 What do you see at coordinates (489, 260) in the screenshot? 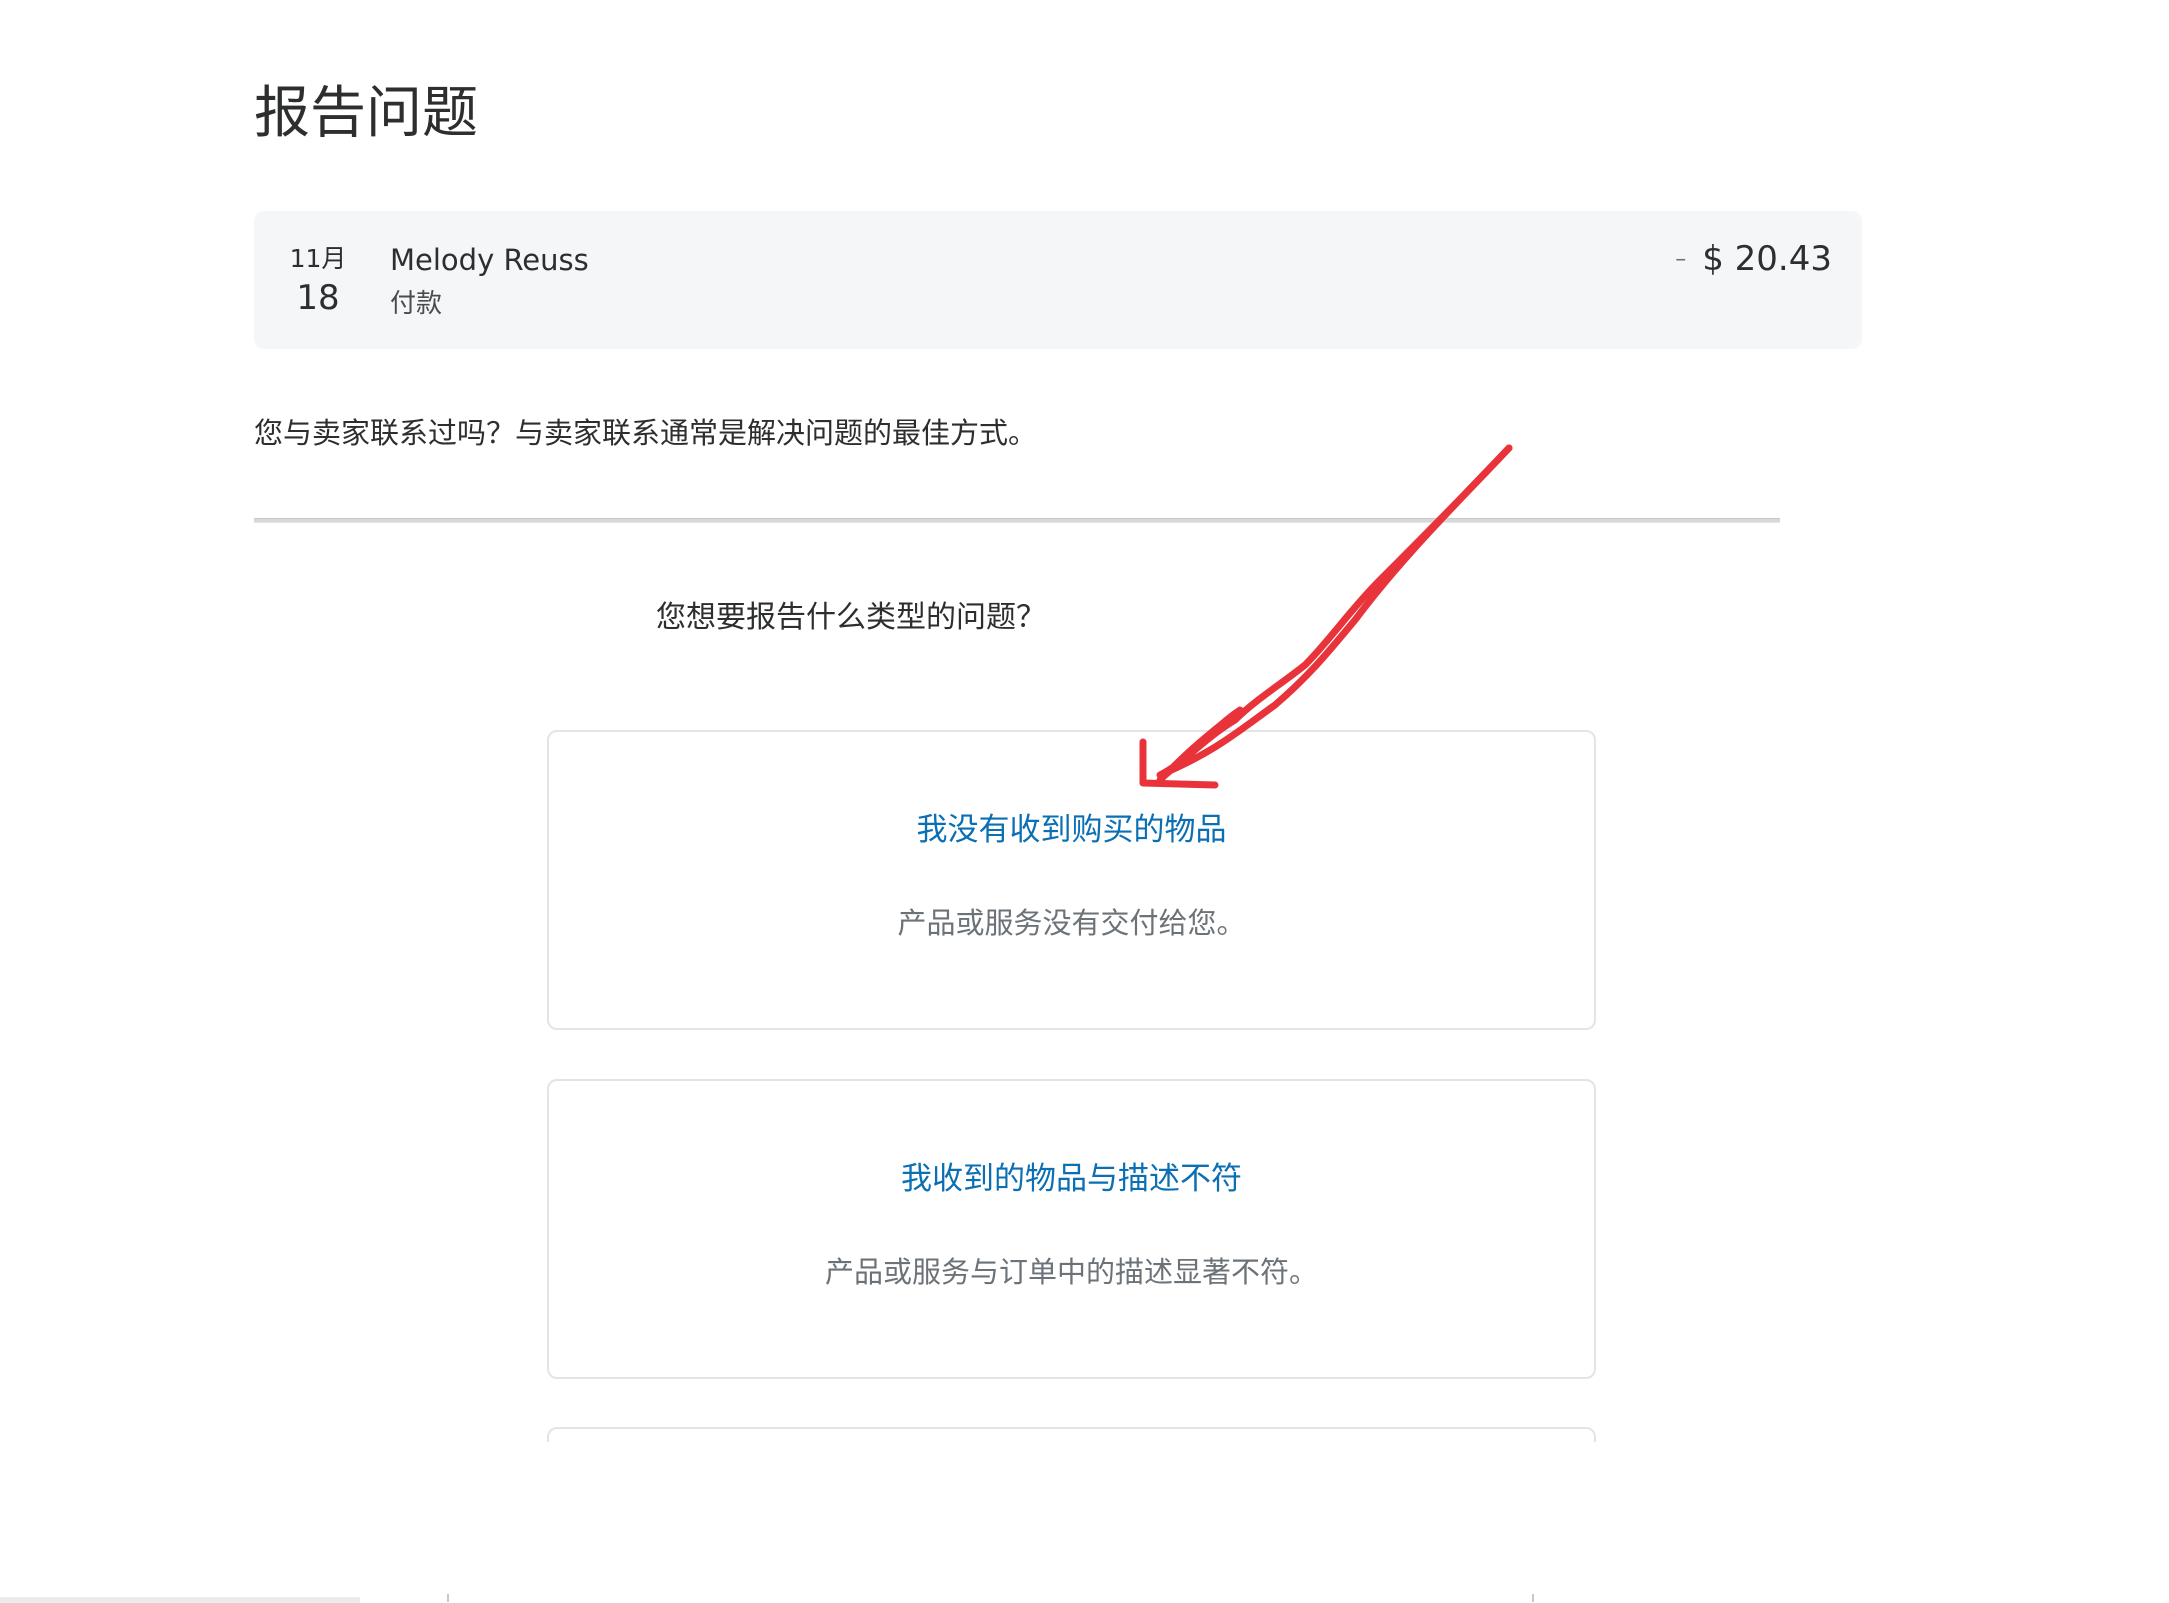
I see `transaction-merchant-name: Melody Reuss` at bounding box center [489, 260].